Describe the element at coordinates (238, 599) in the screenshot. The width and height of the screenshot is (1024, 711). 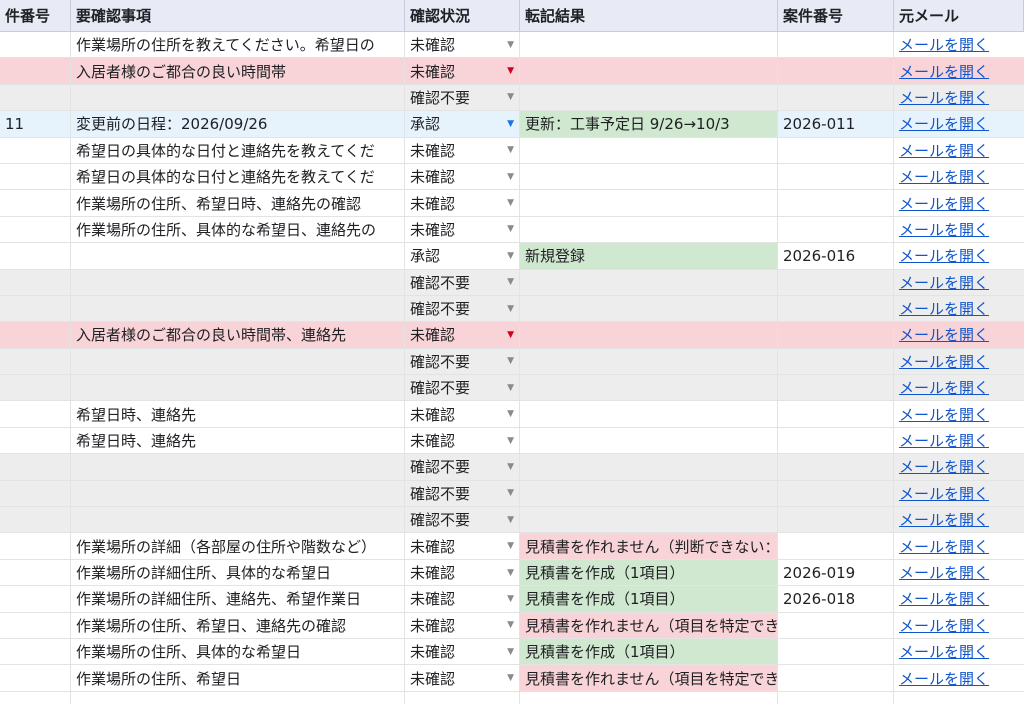
I see `item-cell: 作業場所の詳細住所、連絡先、希望作業日` at that location.